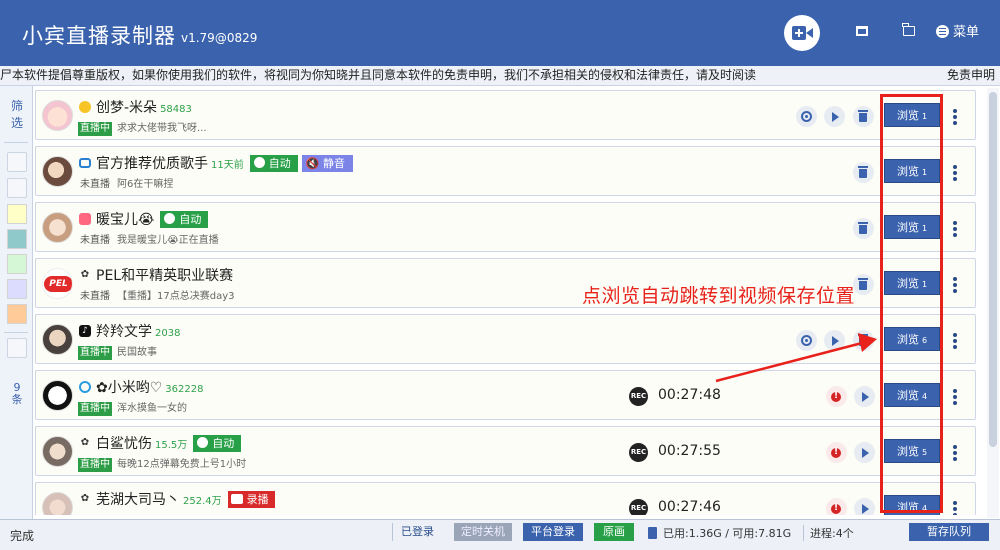 This screenshot has height=550, width=1000. I want to click on fans-count: 252.4万, so click(202, 501).